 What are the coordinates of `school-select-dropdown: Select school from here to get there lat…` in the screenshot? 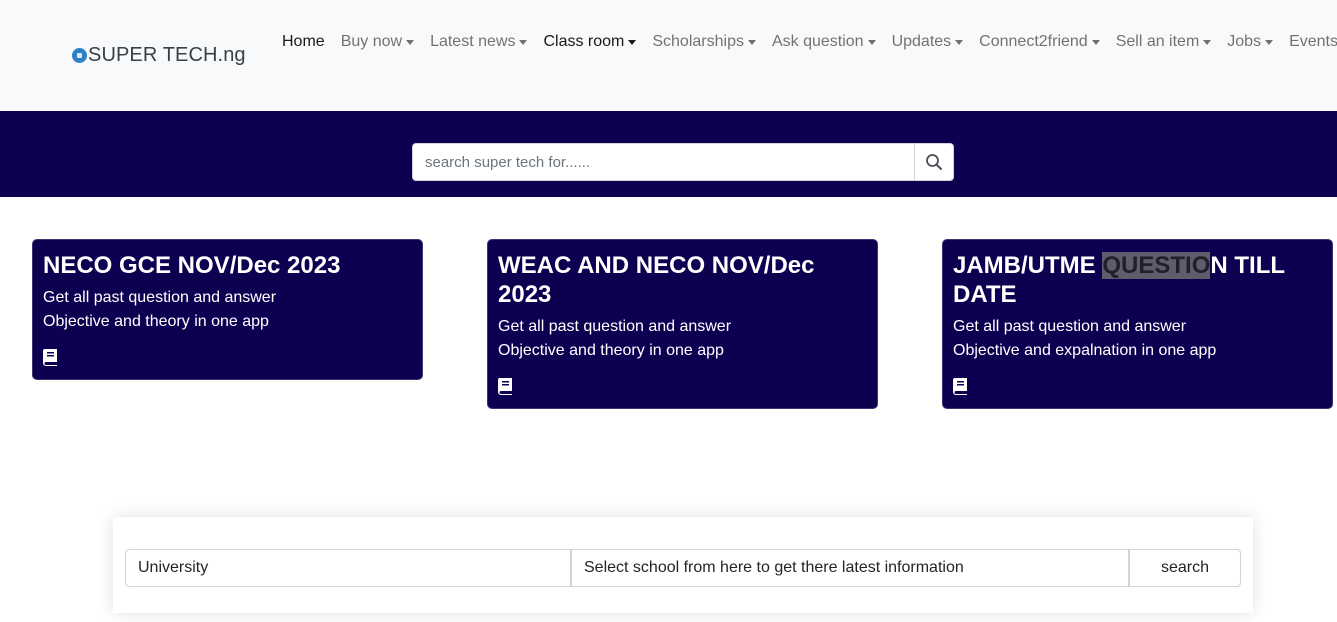 It's located at (850, 568).